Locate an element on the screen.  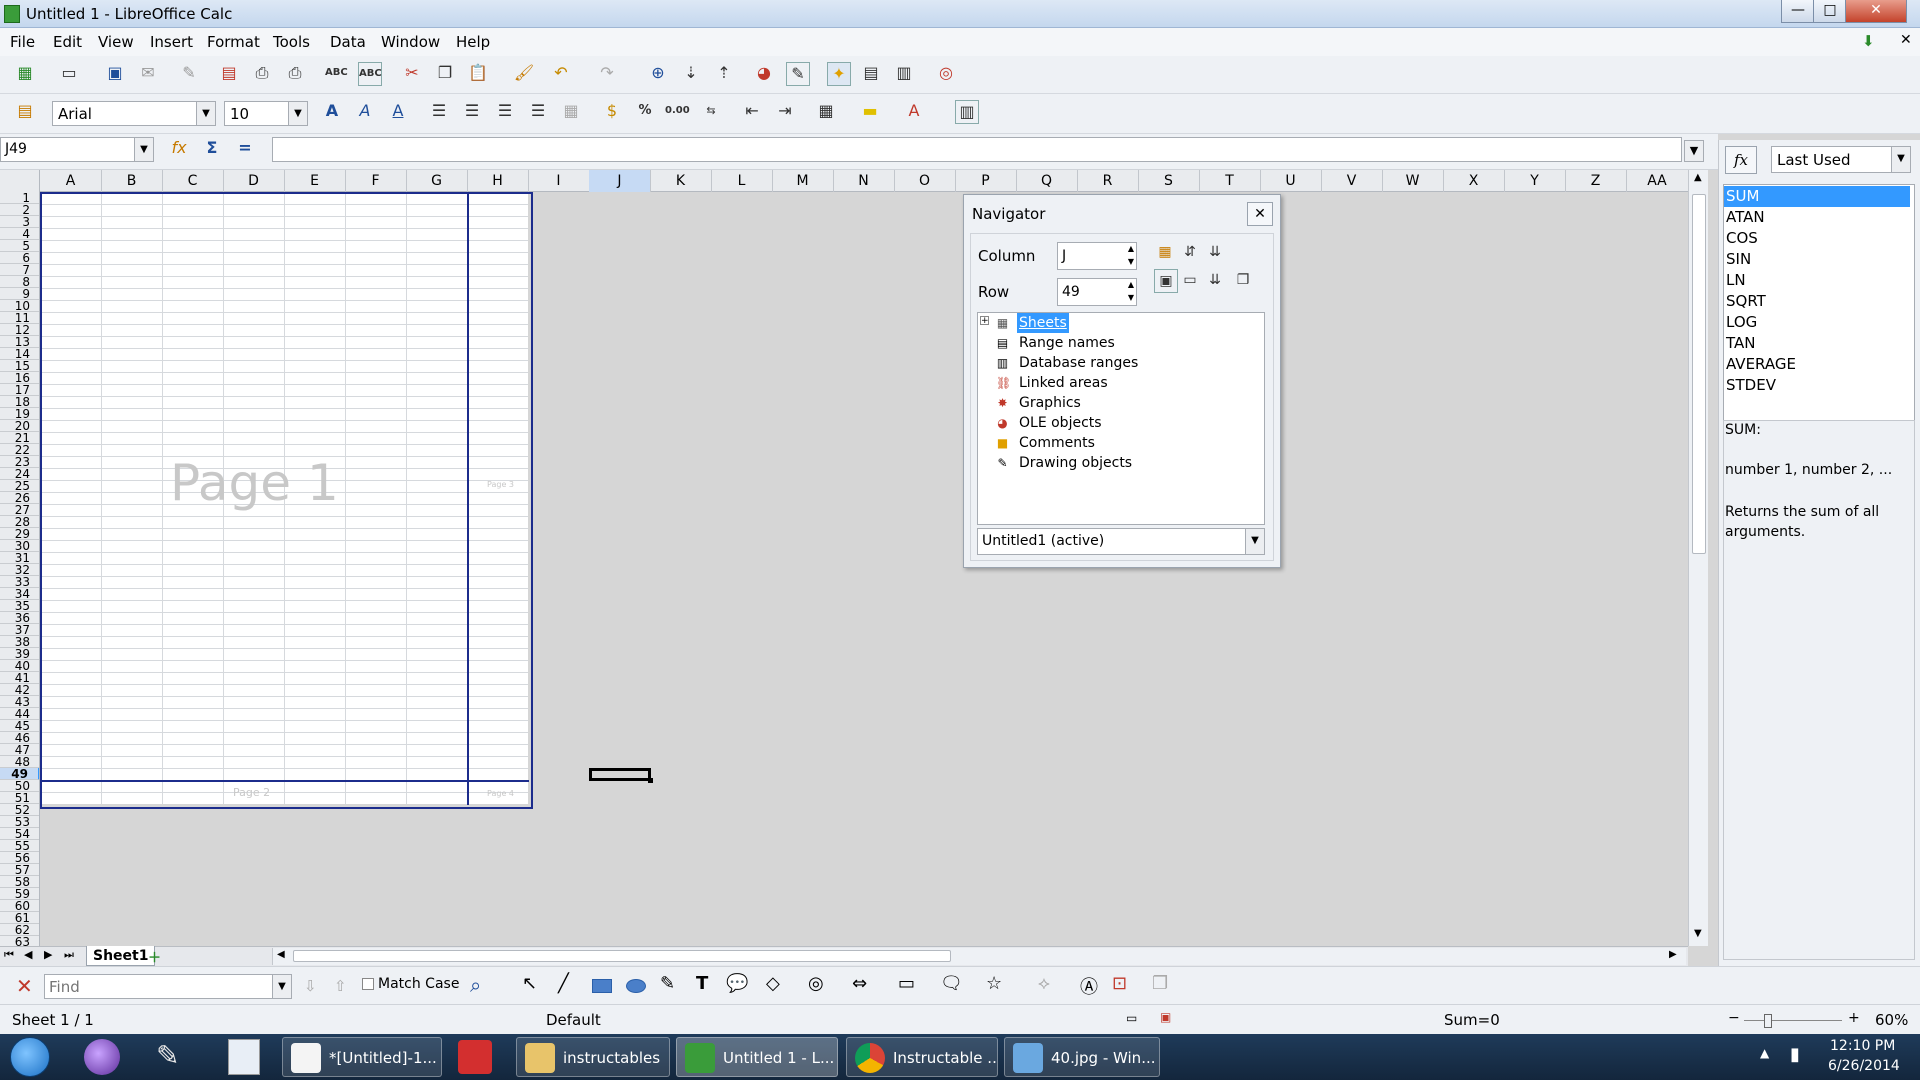
column-header: X is located at coordinates (1474, 181).